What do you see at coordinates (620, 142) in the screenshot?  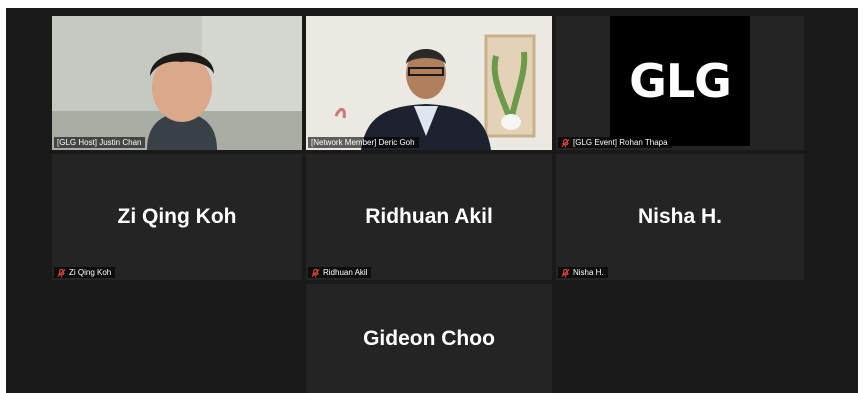 I see `participant-name-label: [GLG Event] Rohan Thapa` at bounding box center [620, 142].